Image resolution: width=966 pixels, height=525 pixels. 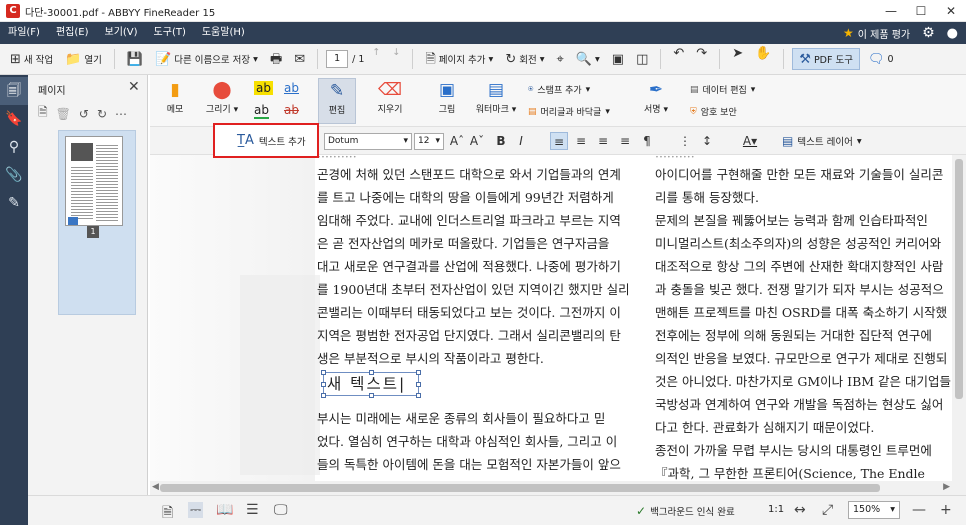 I want to click on menu-file: 파일(F), so click(x=24, y=33).